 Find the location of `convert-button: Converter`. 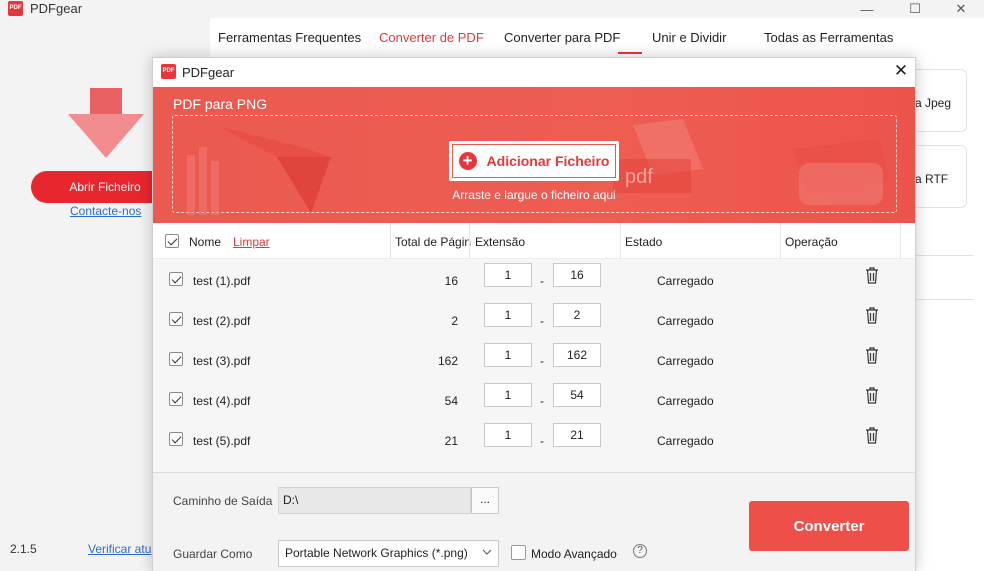

convert-button: Converter is located at coordinates (829, 526).